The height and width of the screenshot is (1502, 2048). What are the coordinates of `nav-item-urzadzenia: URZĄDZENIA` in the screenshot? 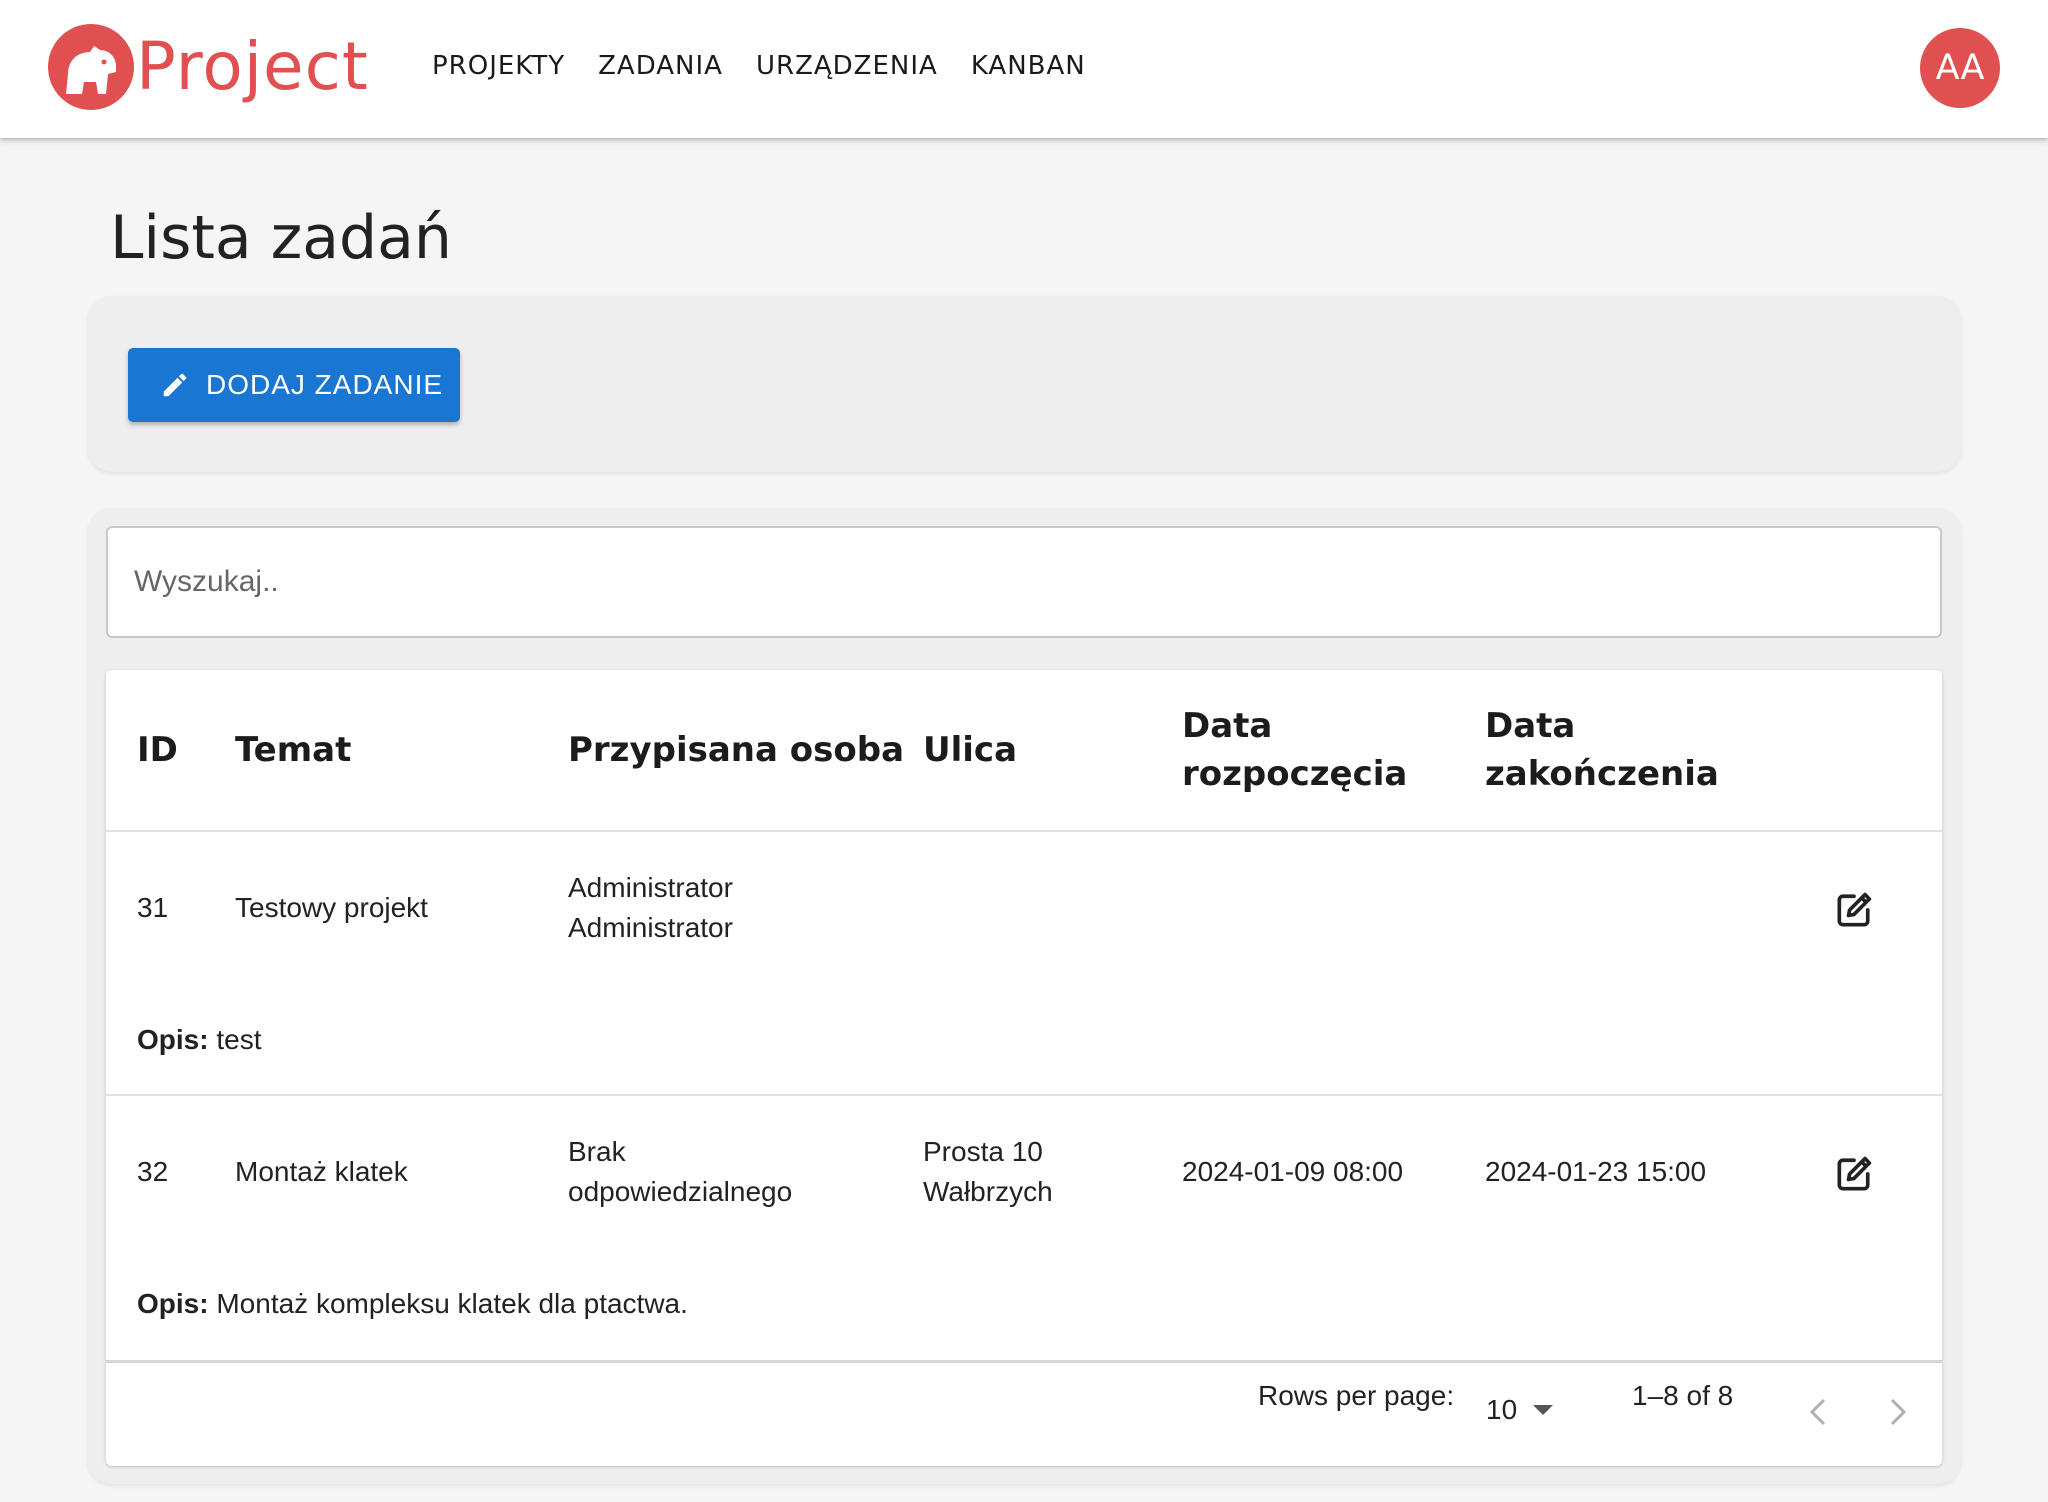 It's located at (847, 66).